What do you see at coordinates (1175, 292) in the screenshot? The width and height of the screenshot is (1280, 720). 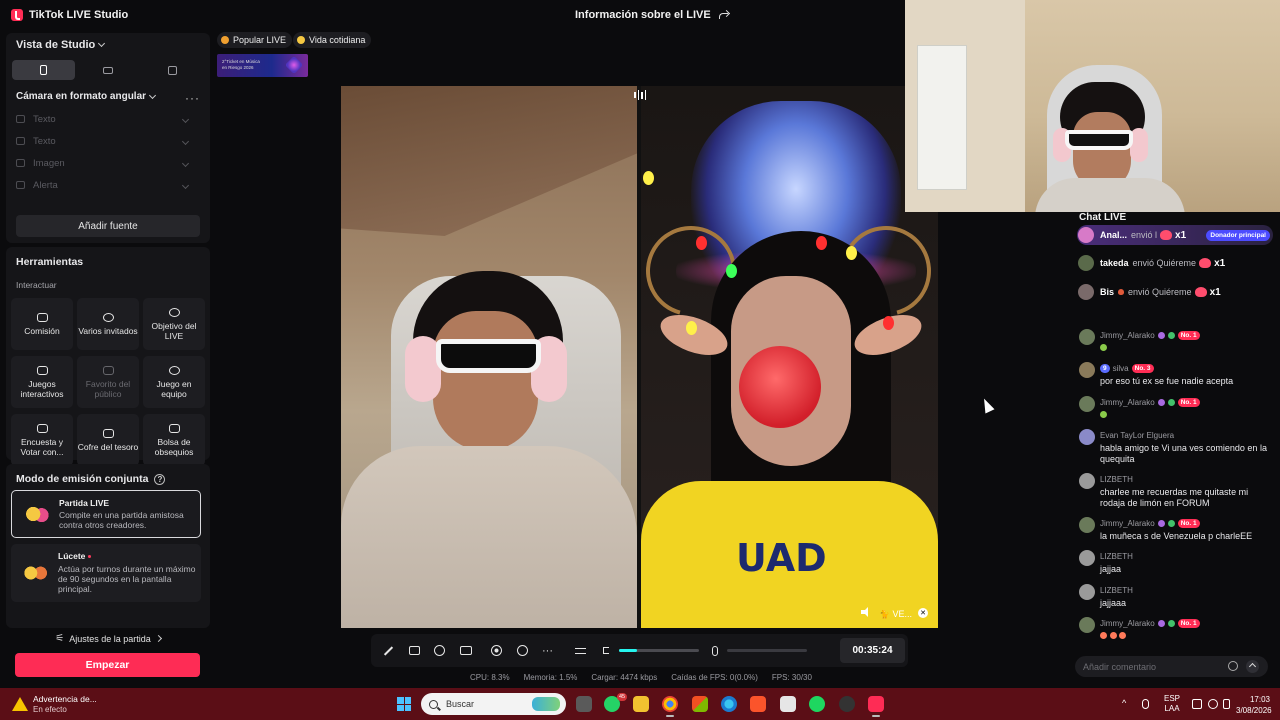 I see `gift-row: Bis envió Quiéreme x1` at bounding box center [1175, 292].